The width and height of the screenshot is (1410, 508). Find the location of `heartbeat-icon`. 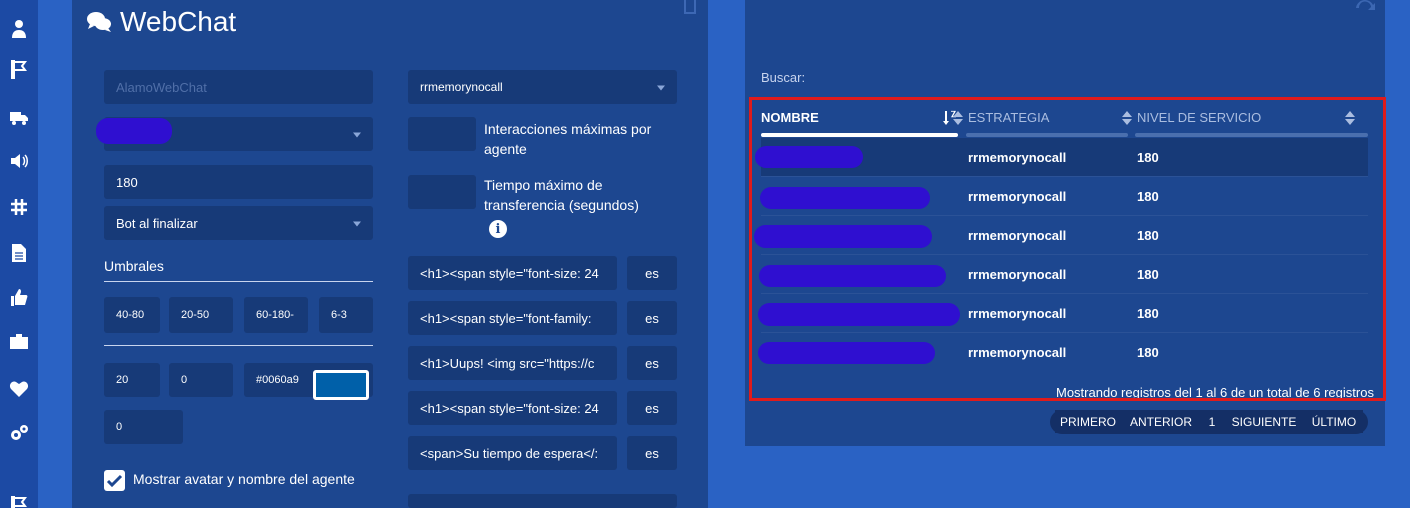

heartbeat-icon is located at coordinates (19, 389).